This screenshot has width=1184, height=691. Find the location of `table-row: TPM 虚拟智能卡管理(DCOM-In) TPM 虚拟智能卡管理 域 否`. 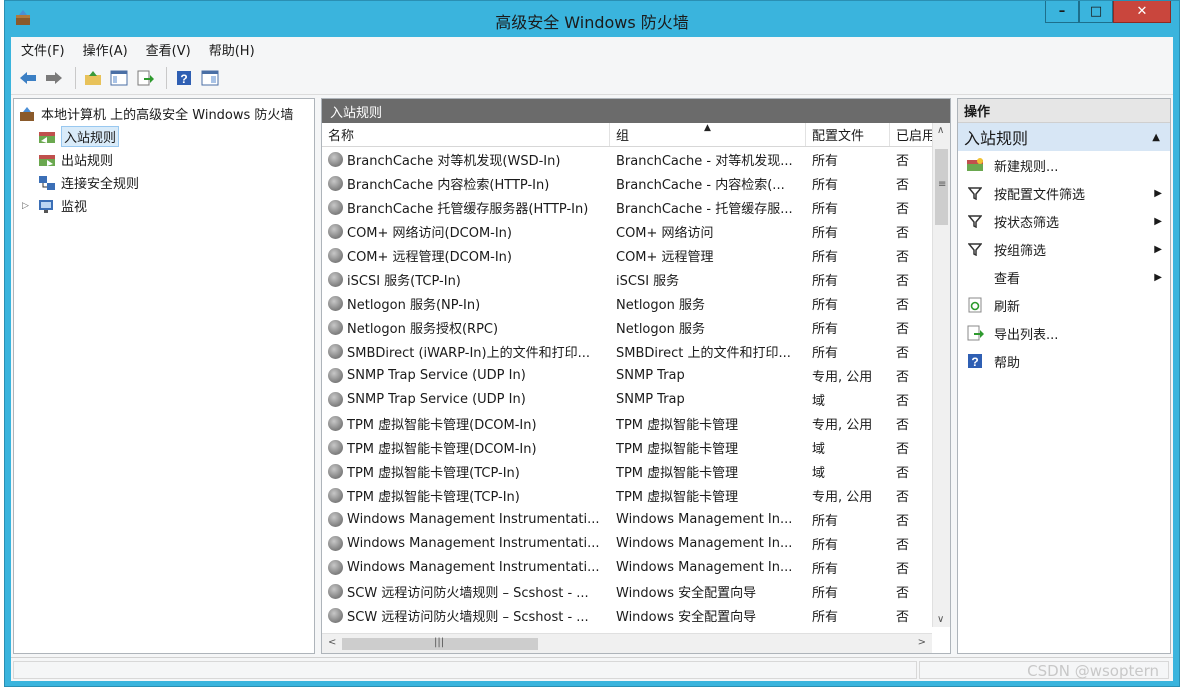

table-row: TPM 虚拟智能卡管理(DCOM-In) TPM 虚拟智能卡管理 域 否 is located at coordinates (627, 447).